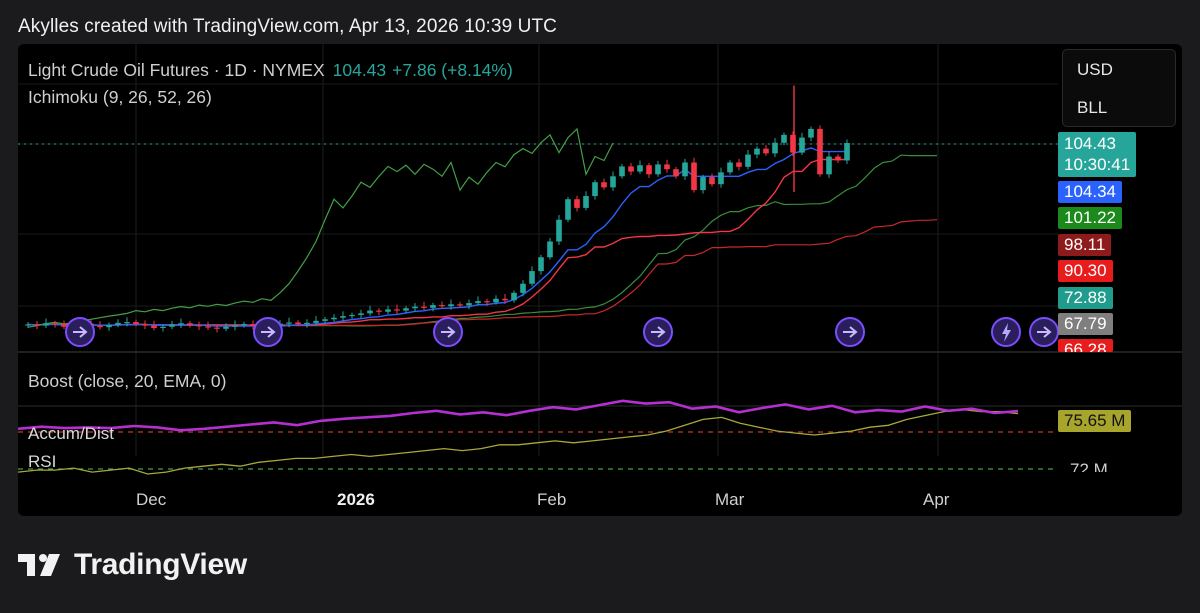 The height and width of the screenshot is (613, 1200). What do you see at coordinates (42, 462) in the screenshot?
I see `rsi-legend: RSI` at bounding box center [42, 462].